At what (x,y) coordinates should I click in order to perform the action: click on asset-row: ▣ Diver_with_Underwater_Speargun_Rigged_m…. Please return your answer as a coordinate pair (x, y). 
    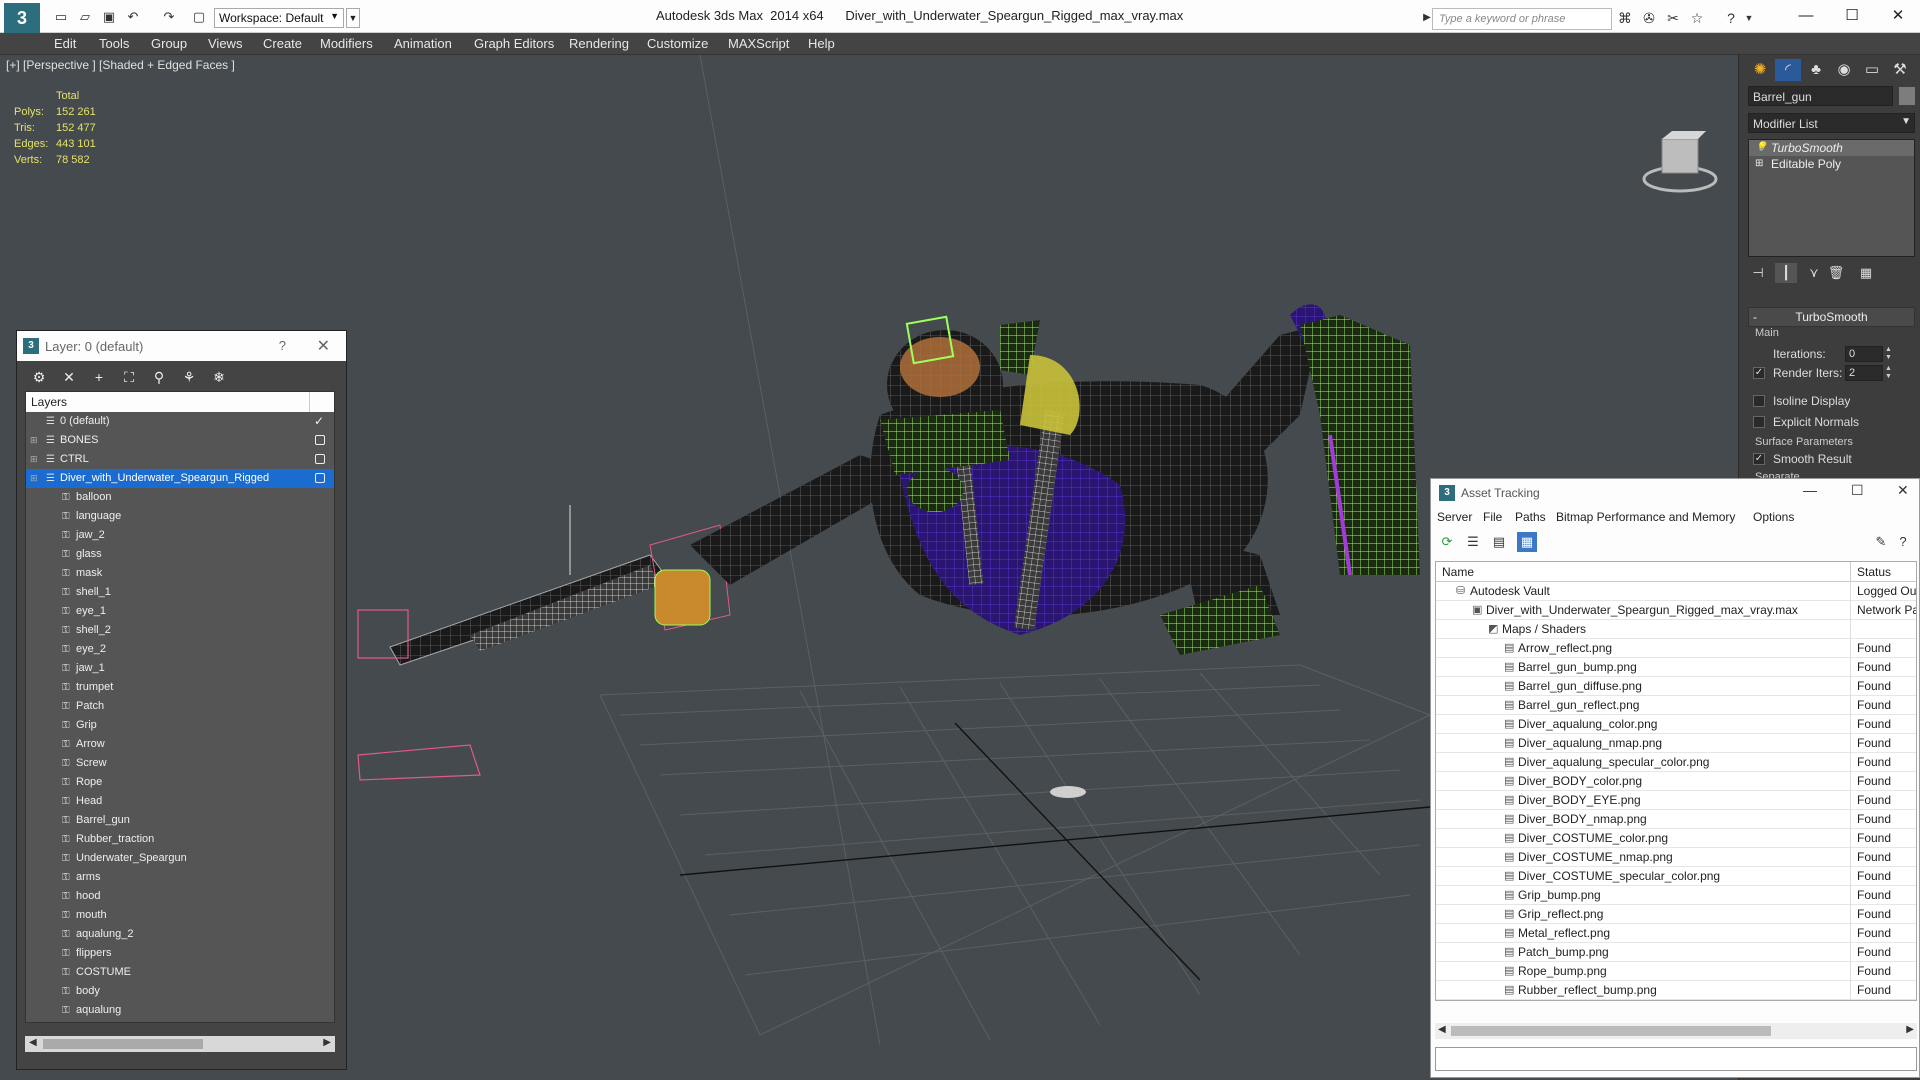
    Looking at the image, I should click on (1676, 610).